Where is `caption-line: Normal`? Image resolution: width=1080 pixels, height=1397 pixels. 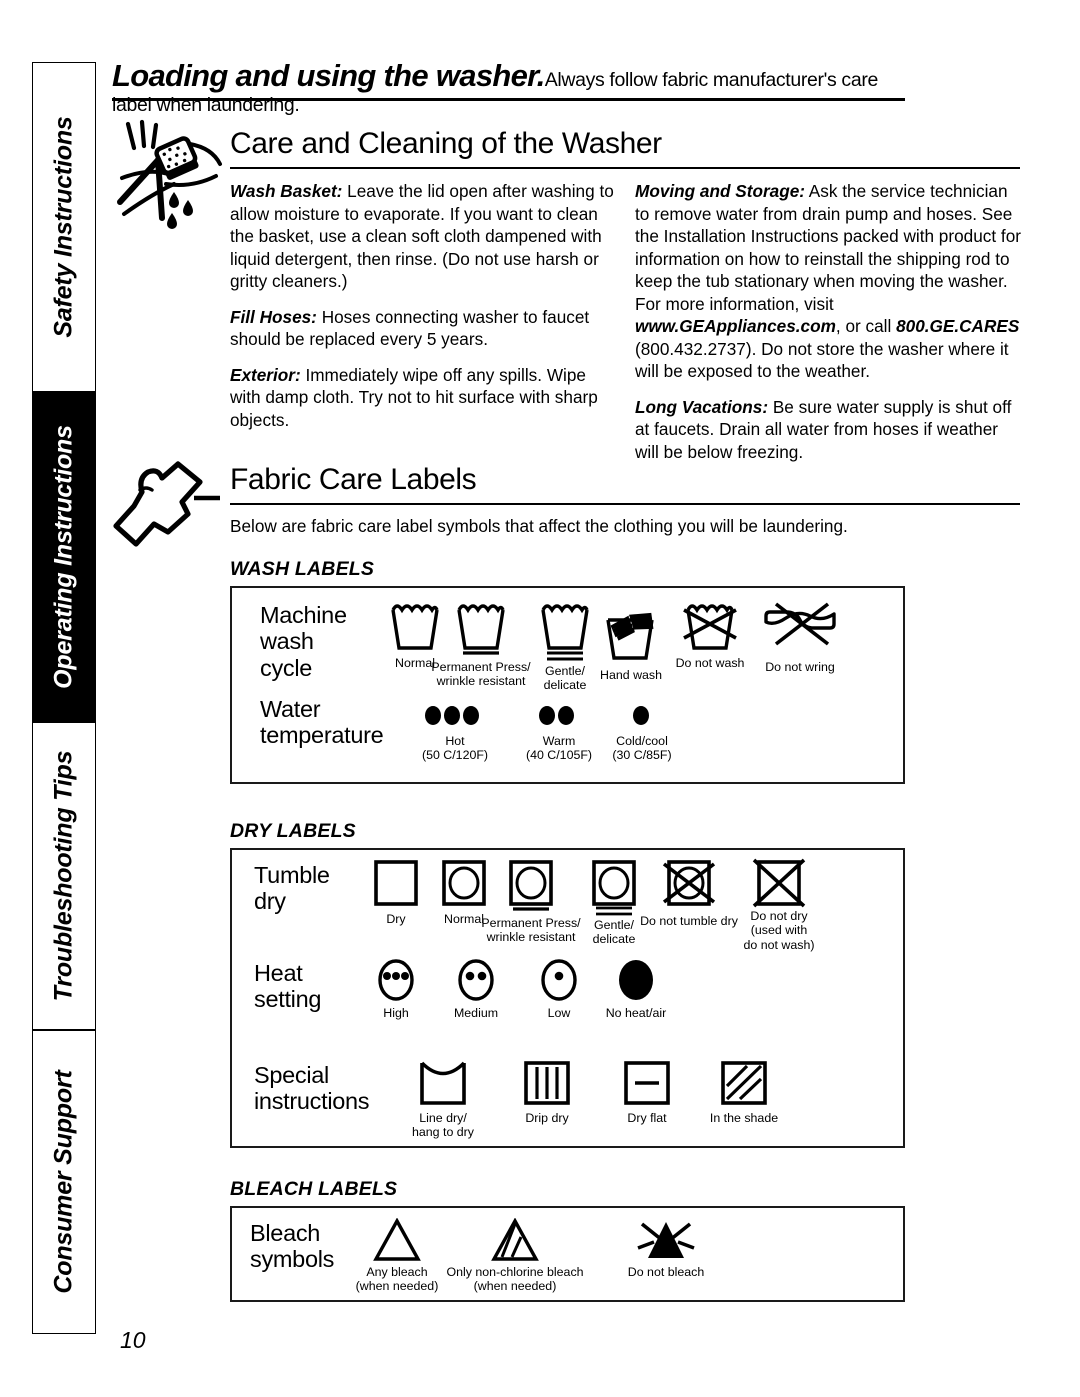
caption-line: Normal is located at coordinates (464, 919).